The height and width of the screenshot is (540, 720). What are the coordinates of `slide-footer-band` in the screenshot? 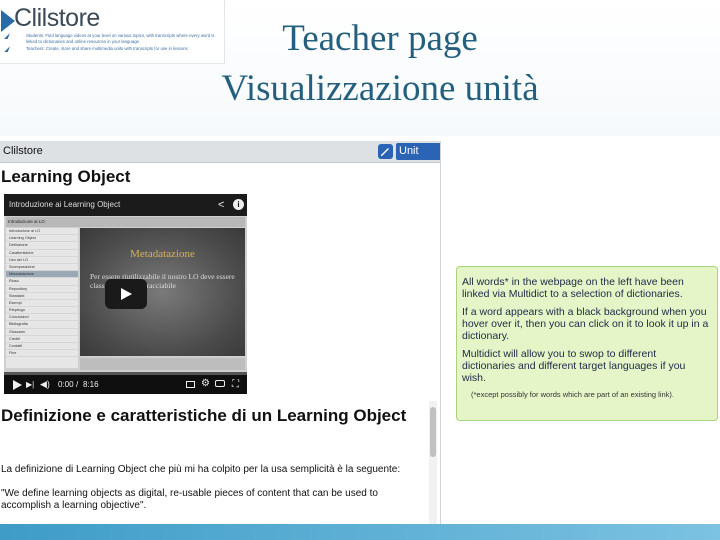 It's located at (360, 532).